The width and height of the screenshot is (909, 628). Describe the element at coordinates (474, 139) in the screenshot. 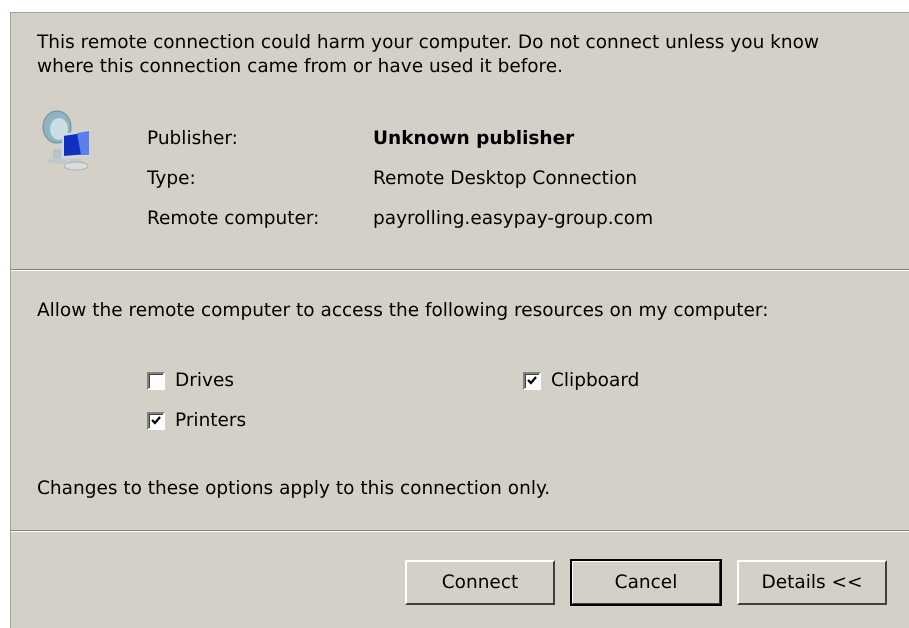

I see `field-value: Unknown publisher` at that location.